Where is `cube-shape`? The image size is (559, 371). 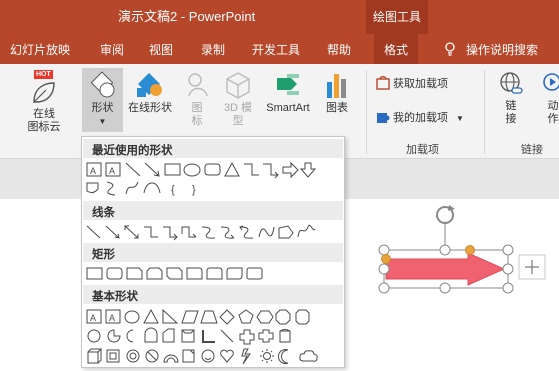 cube-shape is located at coordinates (95, 356).